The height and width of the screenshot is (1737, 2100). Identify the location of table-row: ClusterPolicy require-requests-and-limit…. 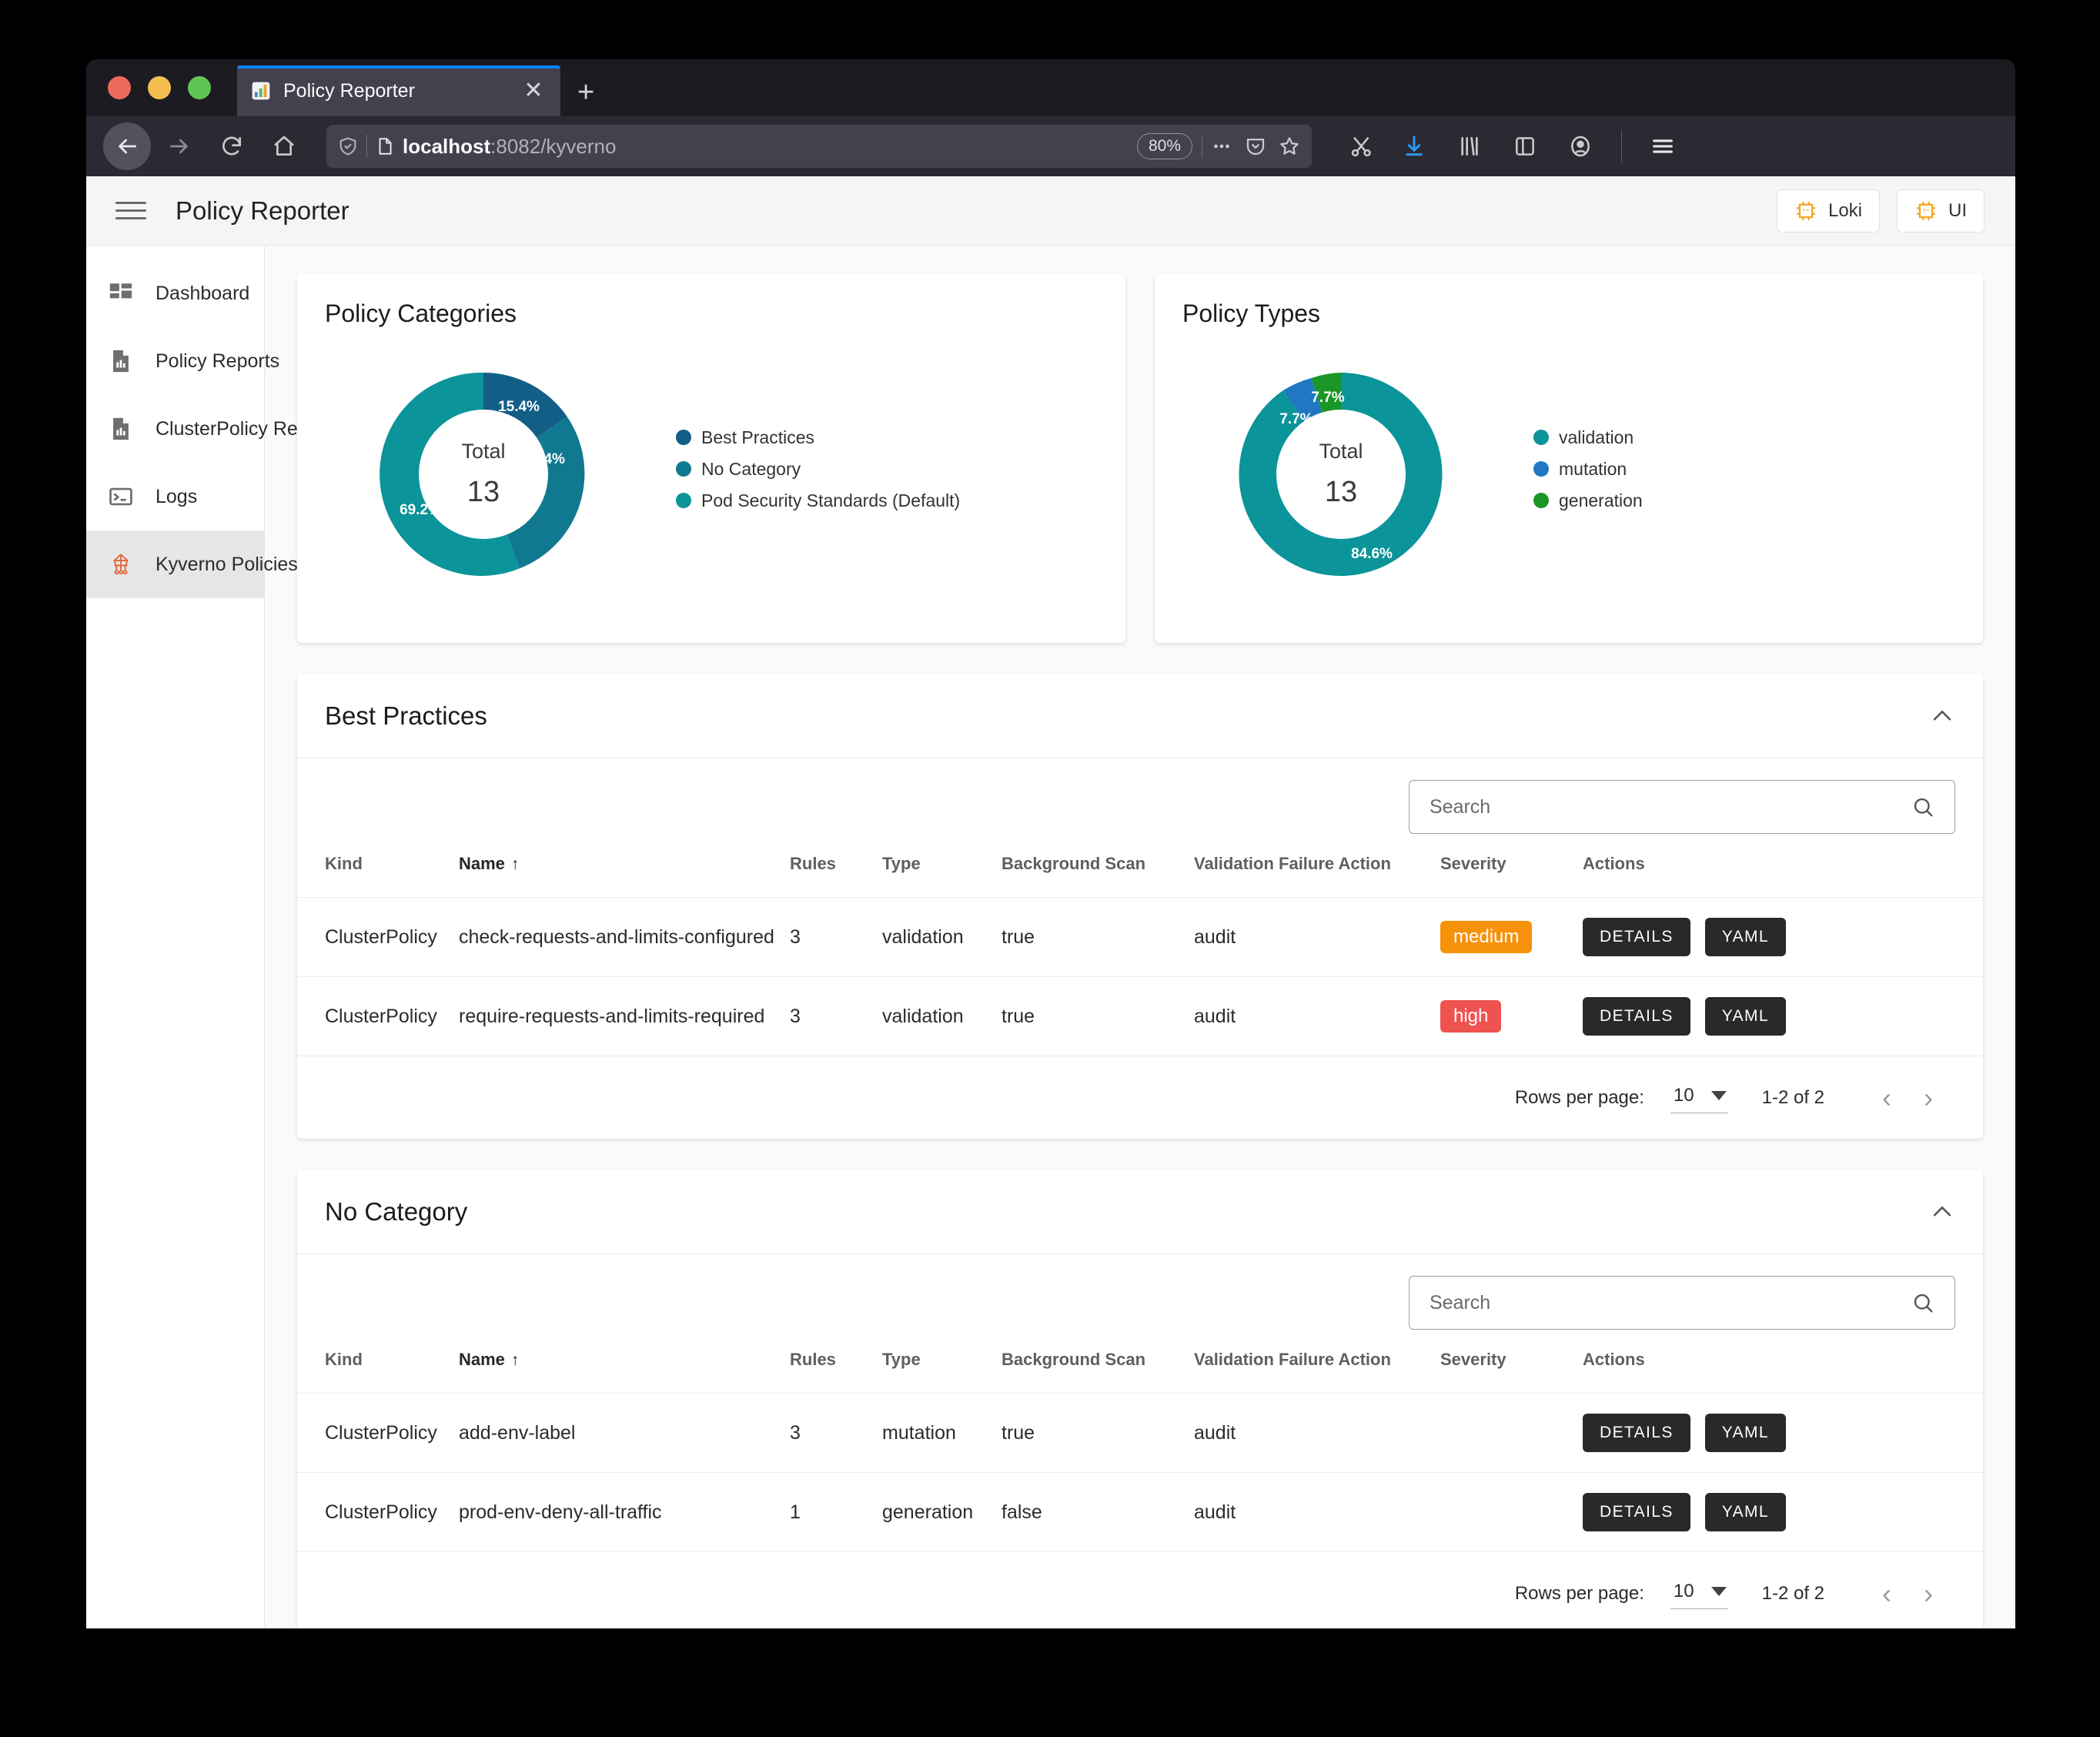
(1140, 1016).